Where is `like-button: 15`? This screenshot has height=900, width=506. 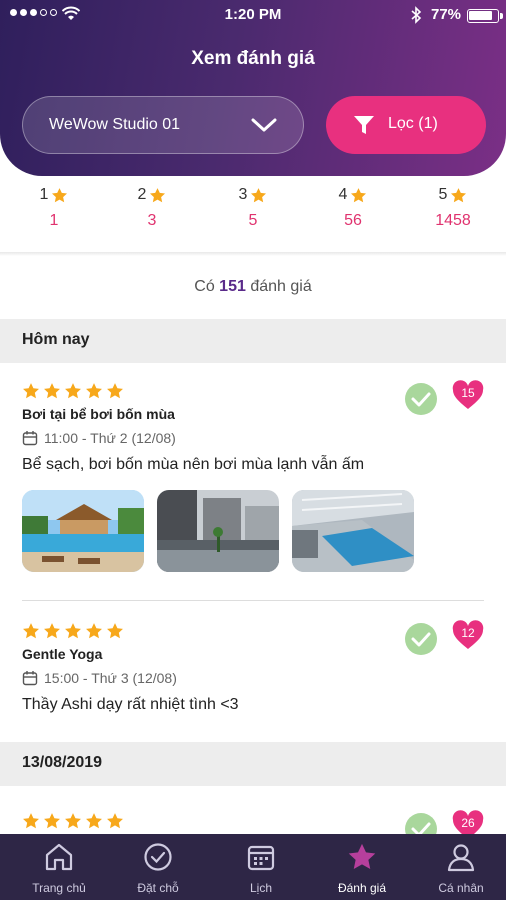
like-button: 15 is located at coordinates (468, 396).